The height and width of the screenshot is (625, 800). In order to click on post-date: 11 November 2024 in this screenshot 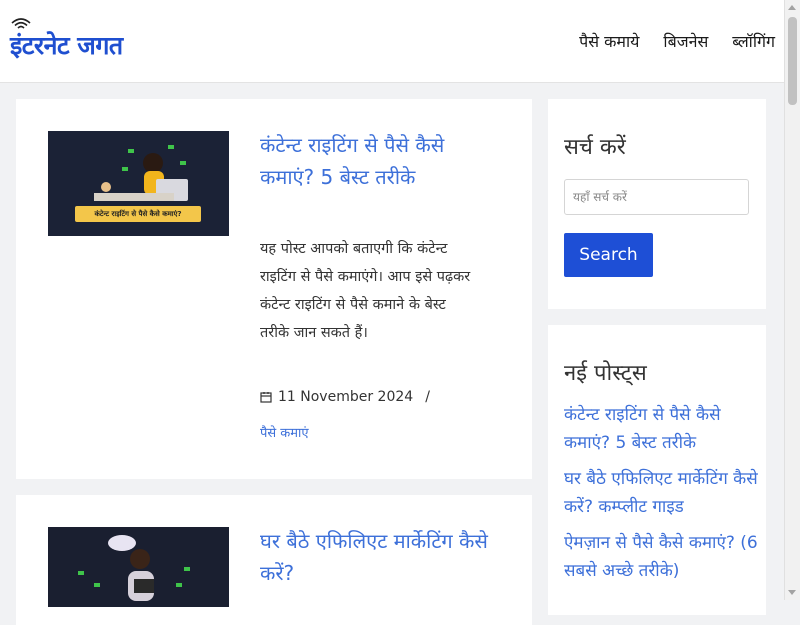, I will do `click(346, 397)`.